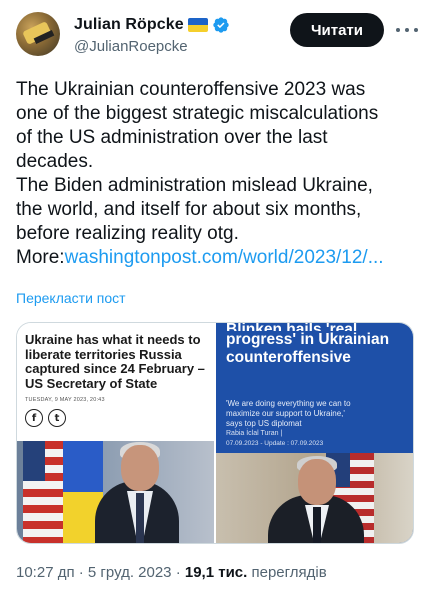 The width and height of the screenshot is (434, 600). Describe the element at coordinates (288, 403) in the screenshot. I see `subtitle-line: 'We are doing everything we can to` at that location.